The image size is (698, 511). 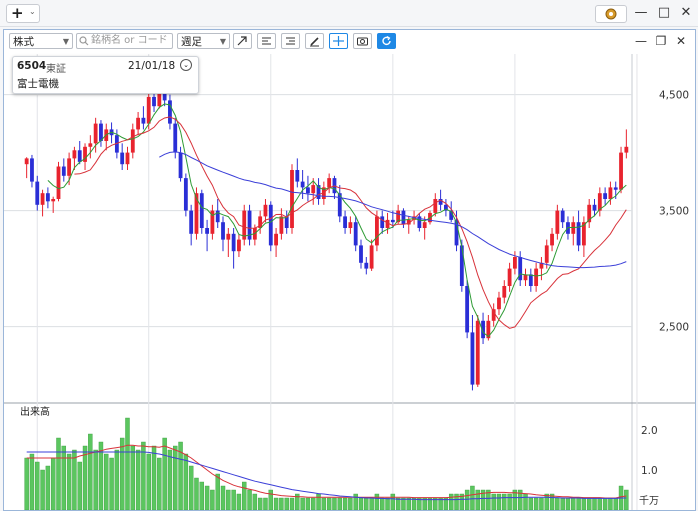 What do you see at coordinates (65, 41) in the screenshot?
I see `chevron-down-icon: ▼` at bounding box center [65, 41].